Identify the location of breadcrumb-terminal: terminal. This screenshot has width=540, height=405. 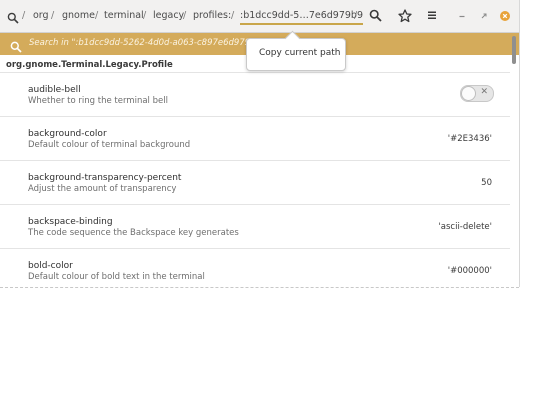
(124, 15).